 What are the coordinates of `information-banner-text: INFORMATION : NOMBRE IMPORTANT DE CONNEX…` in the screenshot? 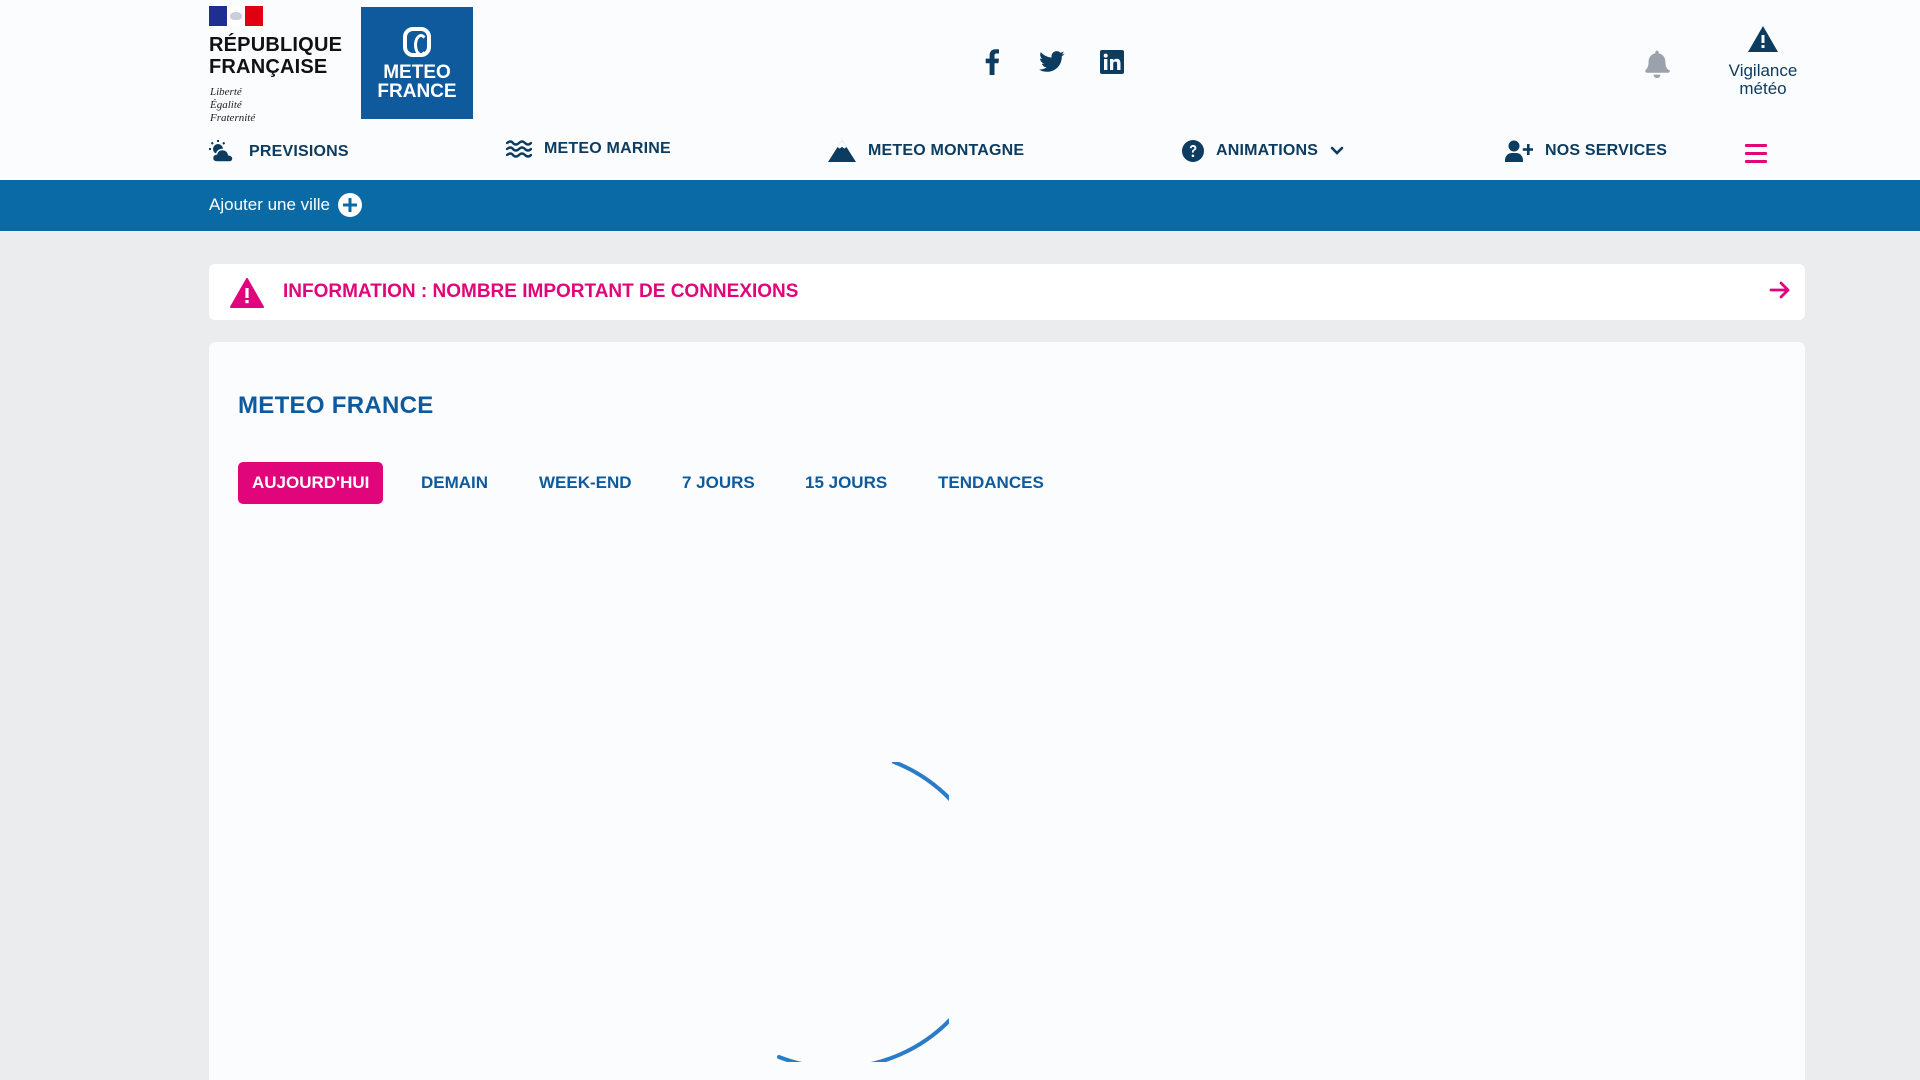 It's located at (541, 291).